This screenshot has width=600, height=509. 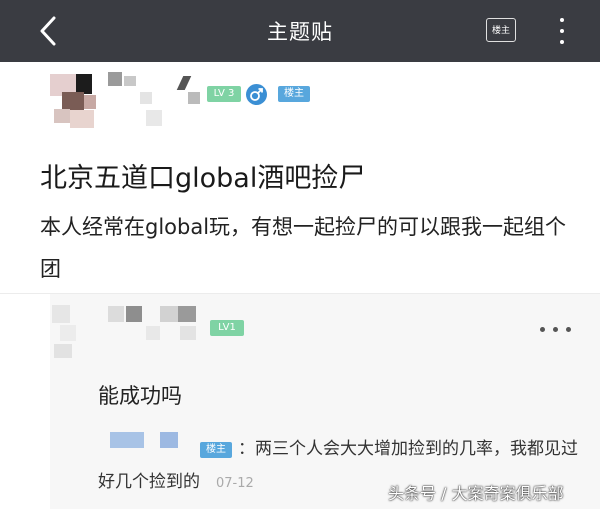 What do you see at coordinates (256, 96) in the screenshot?
I see `male-icon` at bounding box center [256, 96].